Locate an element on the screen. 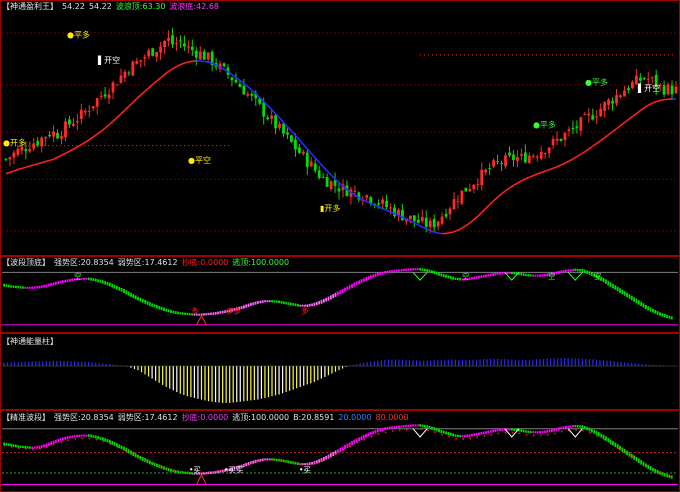  main-panel-header: 【神通盈利王】 54.22 54.22 波浪顶:63.30 波浪底:42.68 is located at coordinates (112, 7).